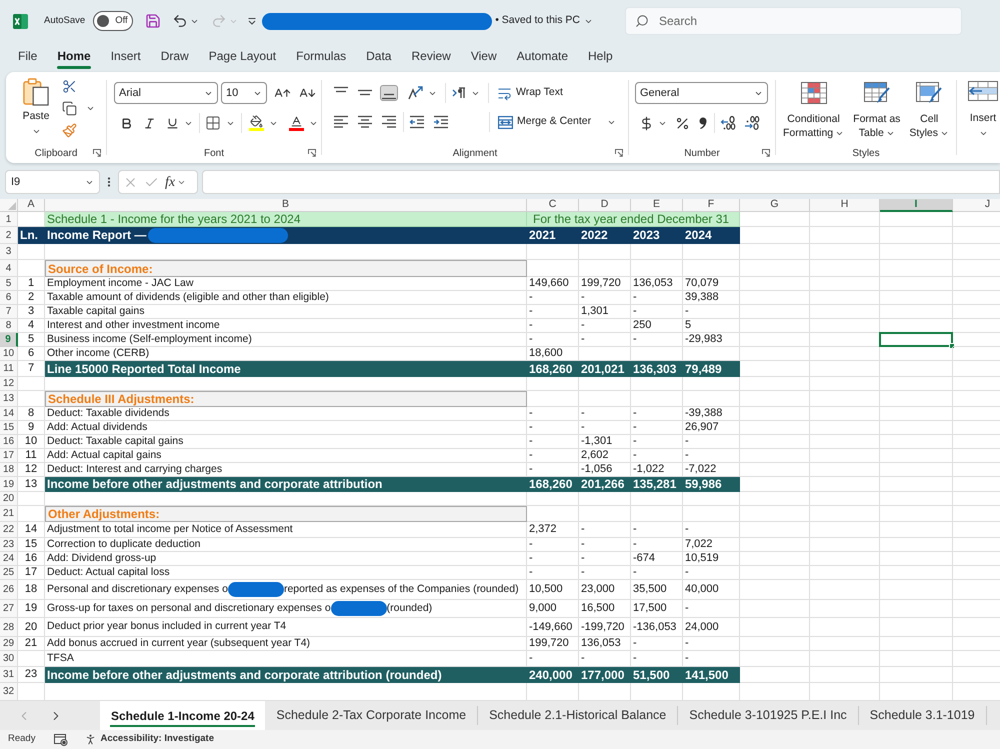 This screenshot has height=749, width=1000. What do you see at coordinates (982, 109) in the screenshot?
I see `insert-button: Insert` at bounding box center [982, 109].